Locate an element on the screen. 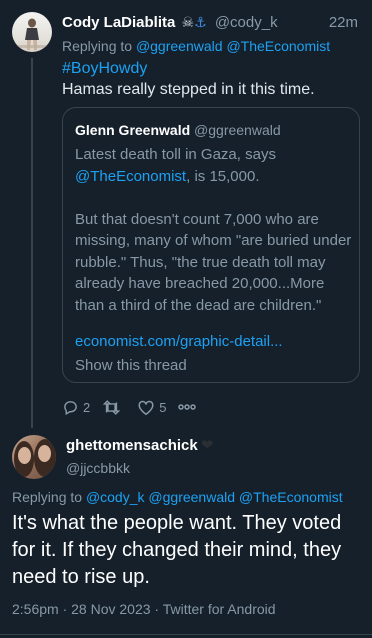 This screenshot has height=638, width=372. quote-display-name: Glenn Greenwald is located at coordinates (132, 130).